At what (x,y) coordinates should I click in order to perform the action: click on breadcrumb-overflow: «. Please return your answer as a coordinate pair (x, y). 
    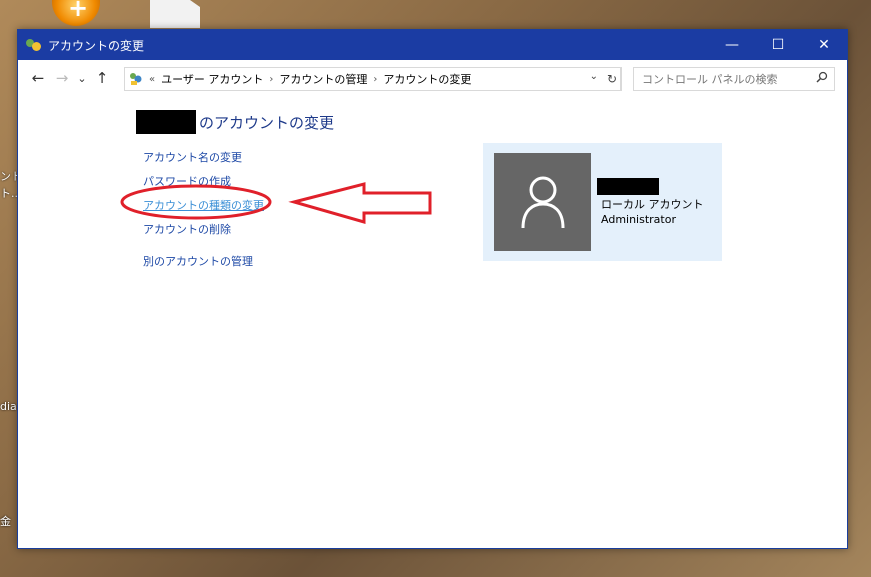
    Looking at the image, I should click on (152, 79).